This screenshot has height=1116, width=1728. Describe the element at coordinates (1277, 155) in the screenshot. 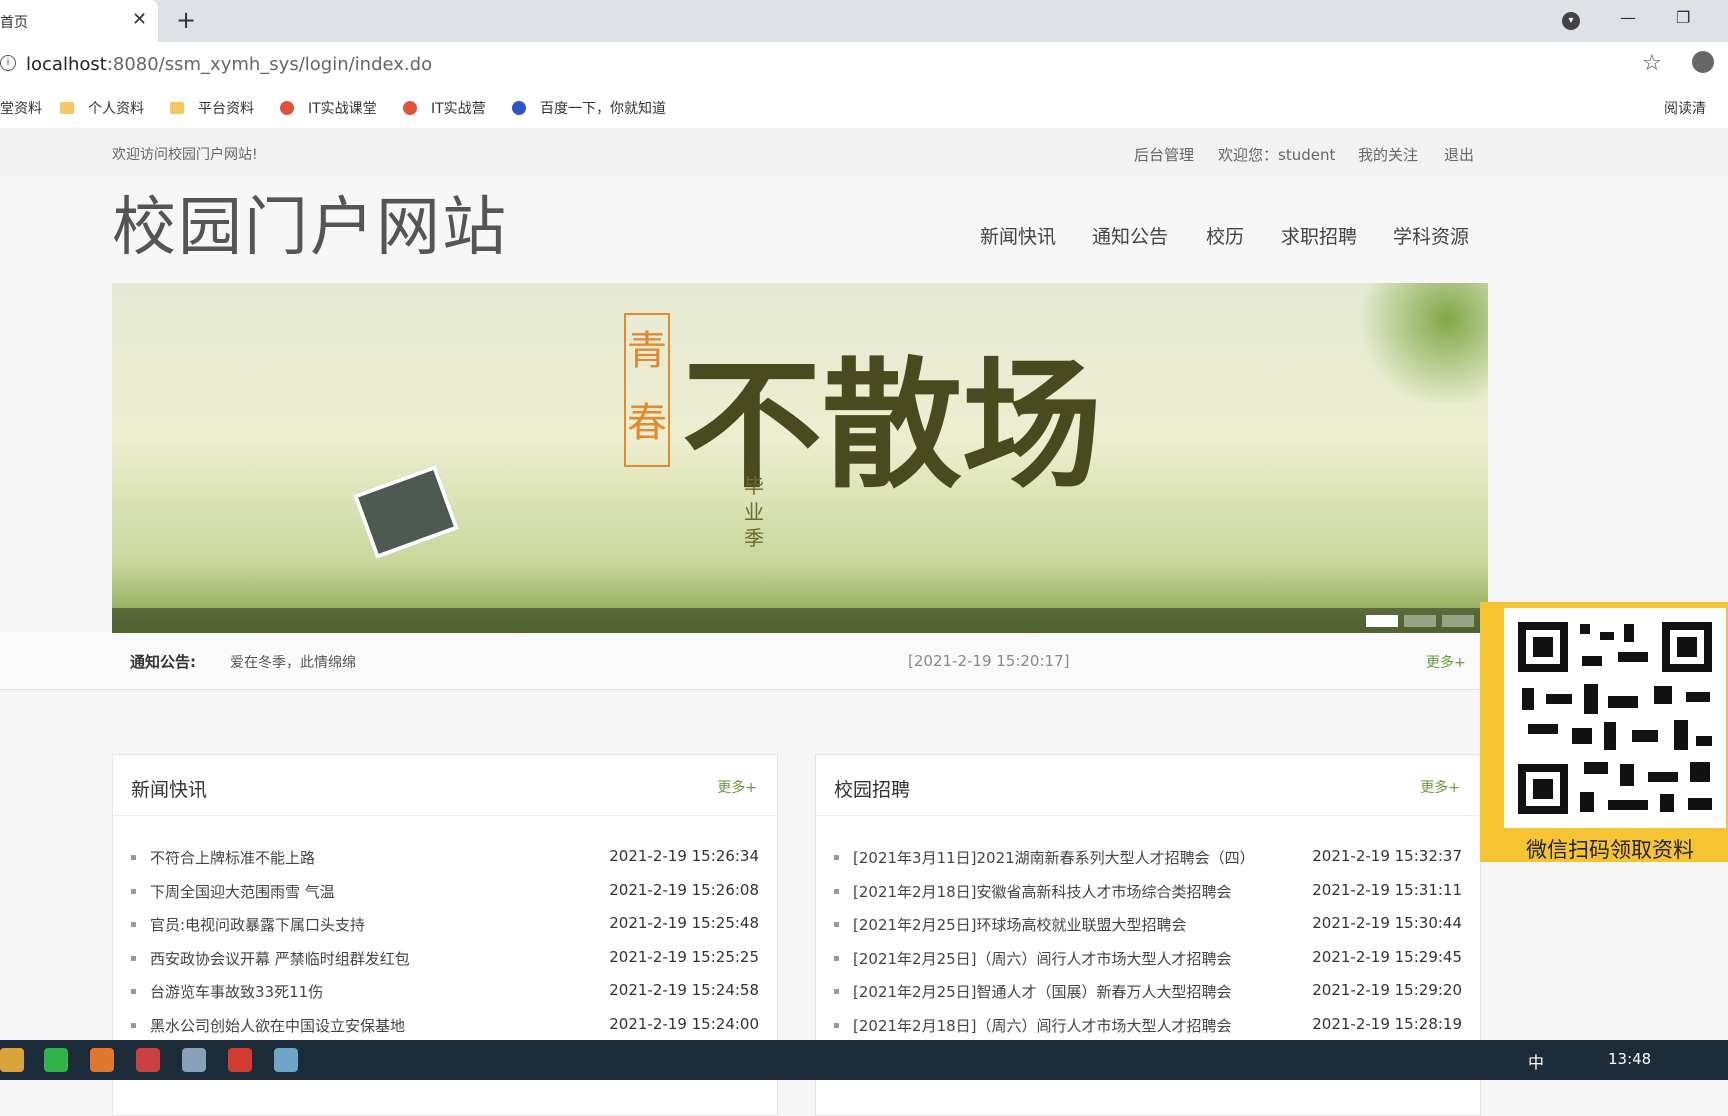

I see `user-greeting: 欢迎您：student` at that location.